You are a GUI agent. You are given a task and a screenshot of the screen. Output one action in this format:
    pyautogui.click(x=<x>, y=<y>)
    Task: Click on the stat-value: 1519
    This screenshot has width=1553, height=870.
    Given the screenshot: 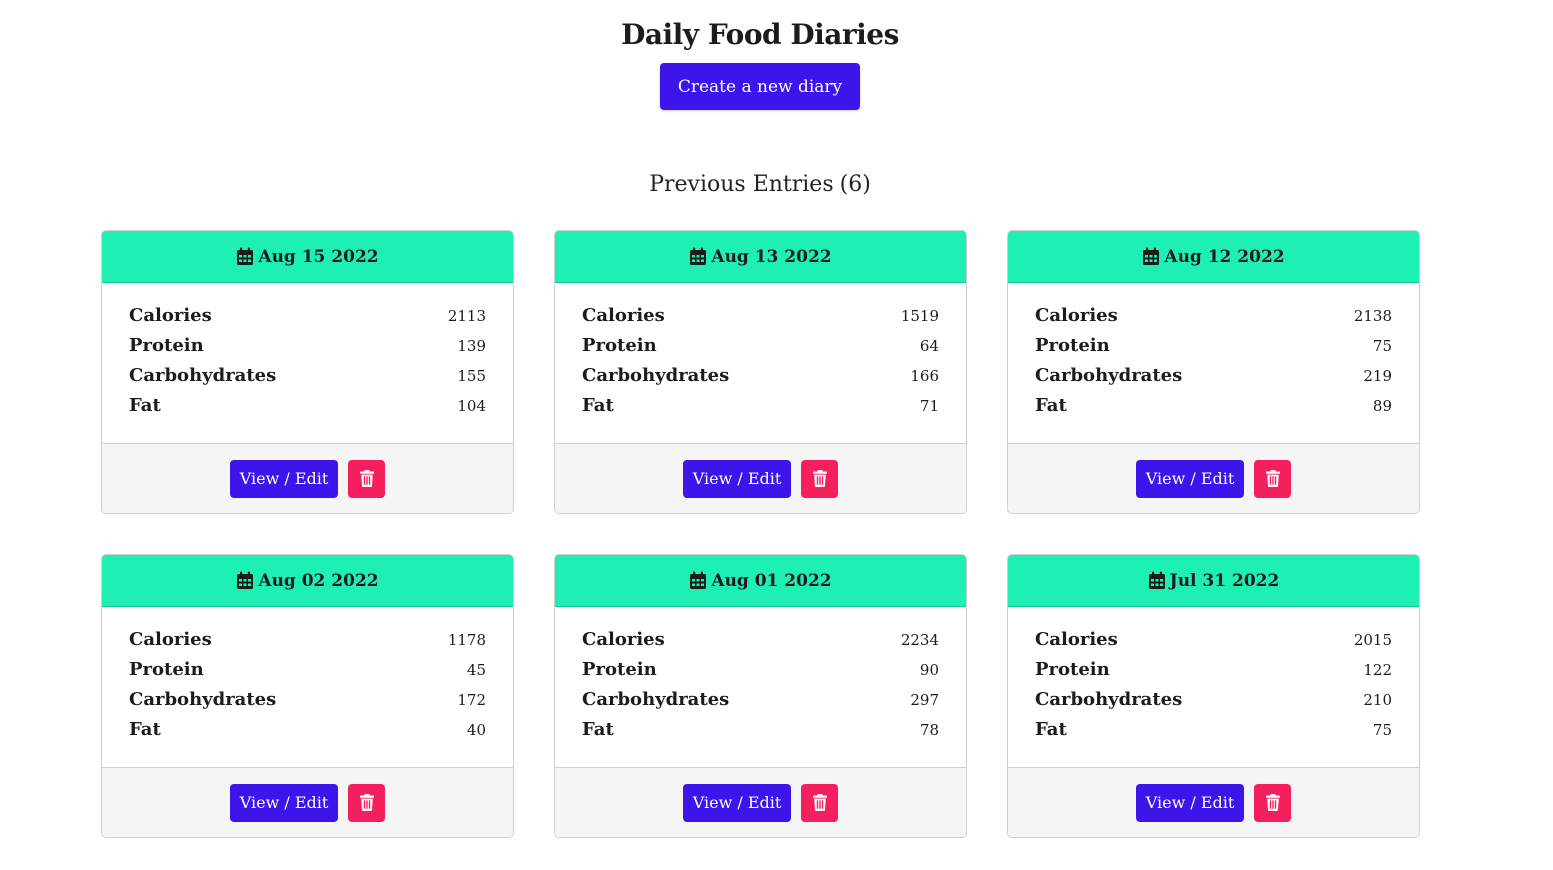 What is the action you would take?
    pyautogui.click(x=919, y=316)
    